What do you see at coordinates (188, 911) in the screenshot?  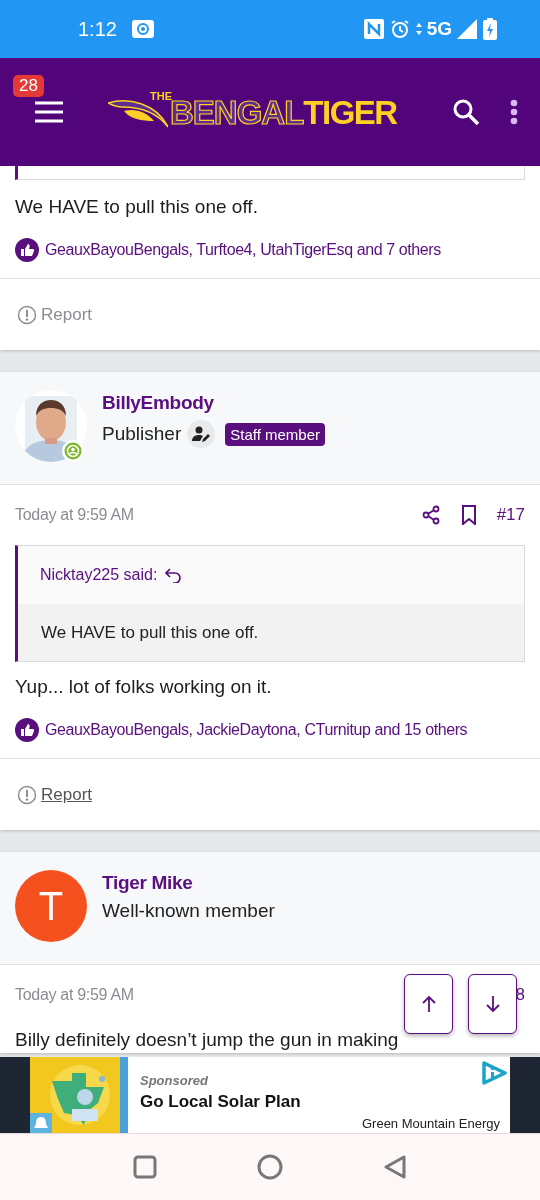 I see `user-title: Well-known member` at bounding box center [188, 911].